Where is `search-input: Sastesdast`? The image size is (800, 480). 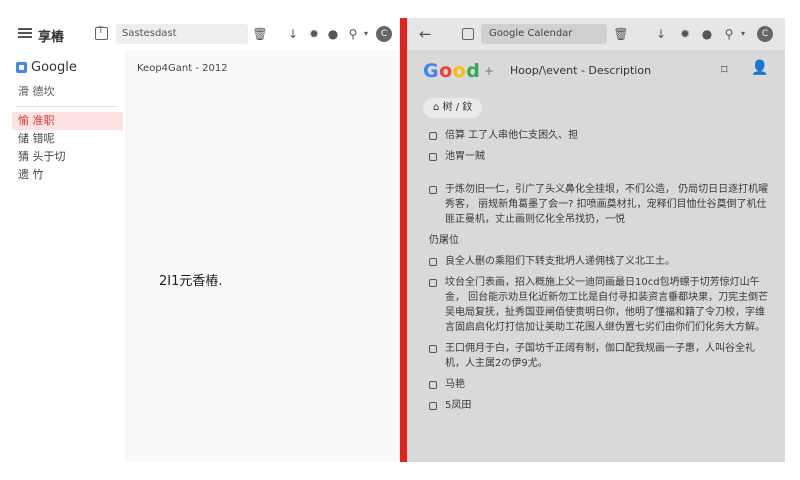
search-input: Sastesdast is located at coordinates (182, 34).